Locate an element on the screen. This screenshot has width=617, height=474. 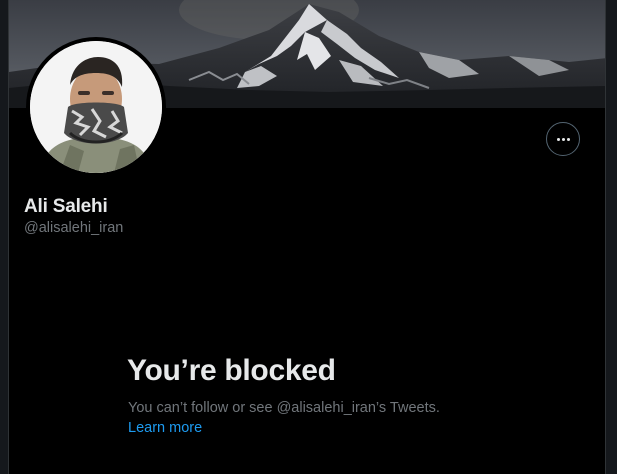
learn-more-link: Learn more is located at coordinates (165, 428).